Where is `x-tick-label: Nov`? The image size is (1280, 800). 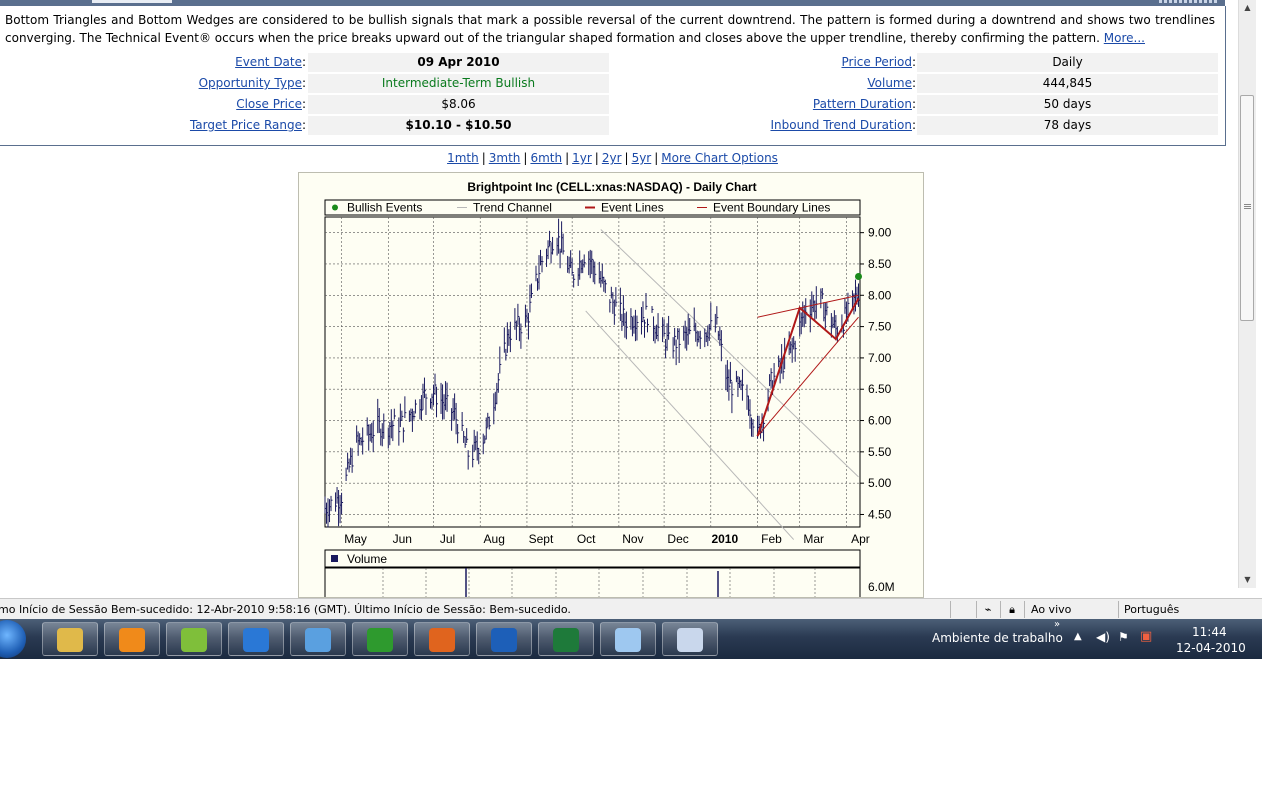
x-tick-label: Nov is located at coordinates (632, 539).